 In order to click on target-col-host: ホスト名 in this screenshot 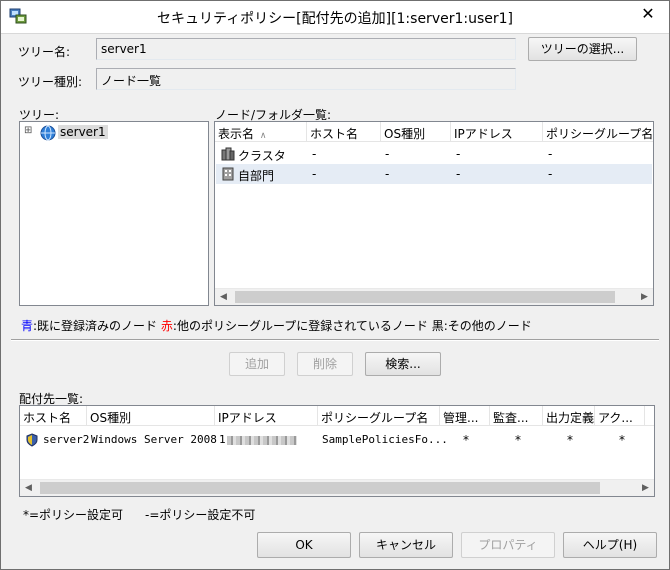, I will do `click(53, 416)`.